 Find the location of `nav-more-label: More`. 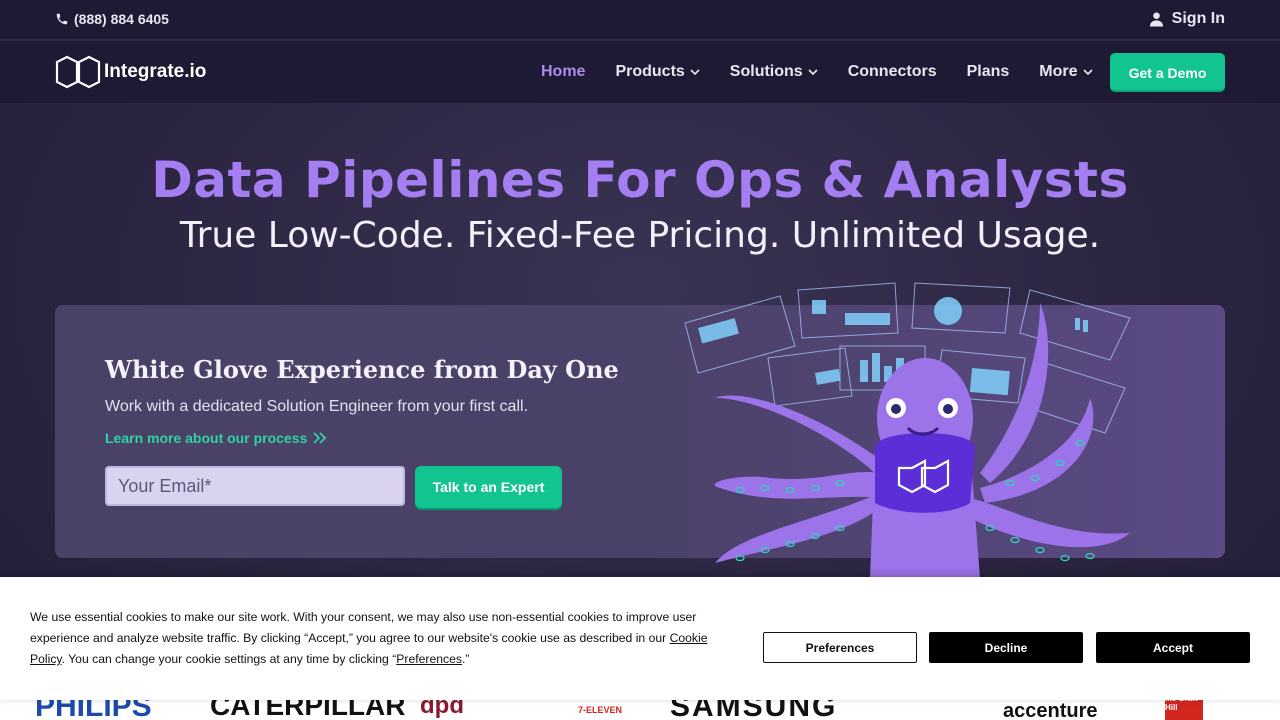

nav-more-label: More is located at coordinates (1058, 71).